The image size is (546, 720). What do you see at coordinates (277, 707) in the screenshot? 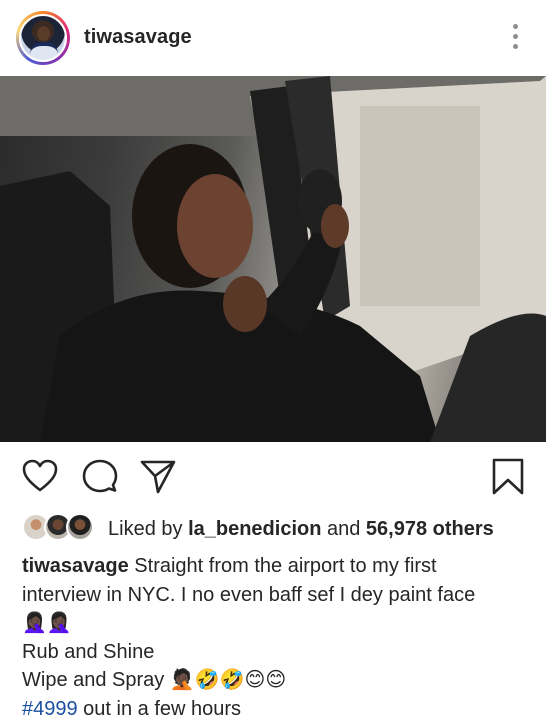
I see `caption-line-6: #4999 out in a few hours` at bounding box center [277, 707].